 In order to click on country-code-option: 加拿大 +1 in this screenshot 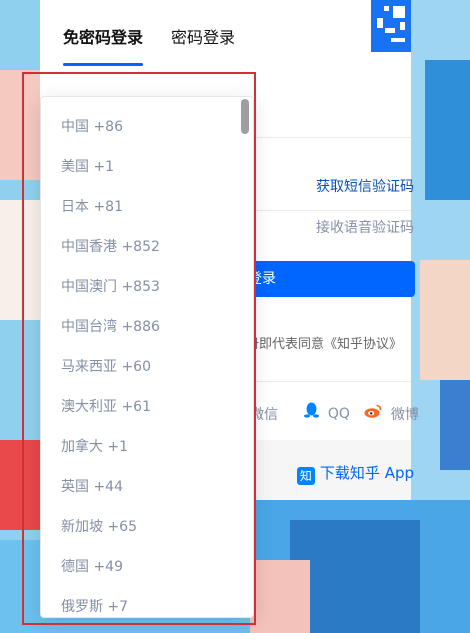, I will do `click(140, 447)`.